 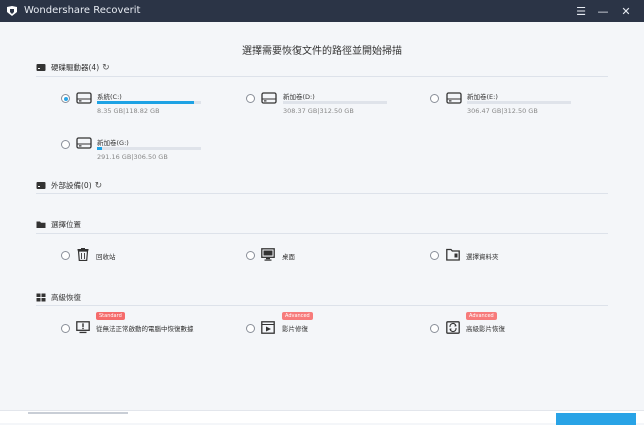 What do you see at coordinates (299, 97) in the screenshot?
I see `drive-d-name: 新加卷(D:)` at bounding box center [299, 97].